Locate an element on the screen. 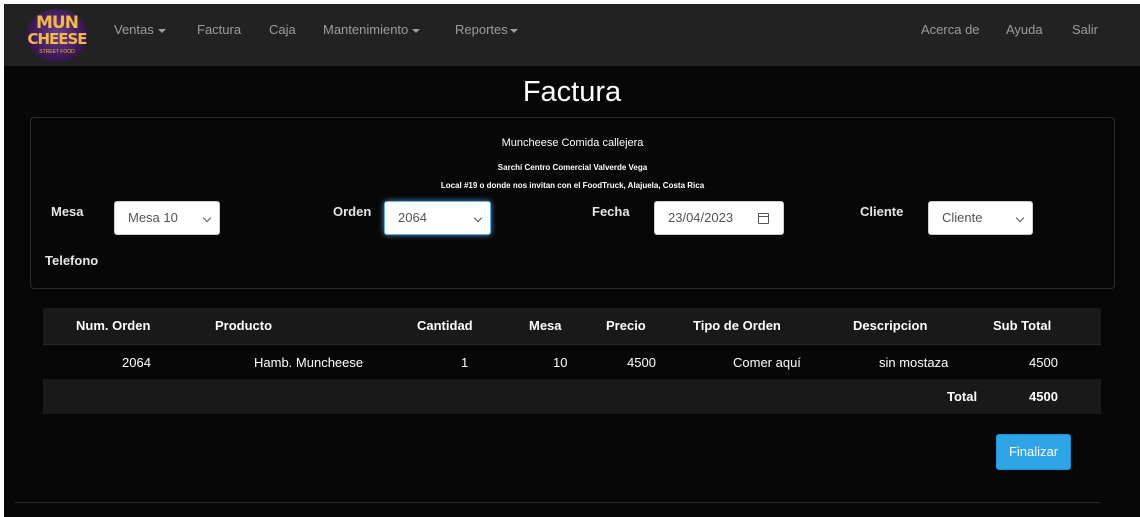 The height and width of the screenshot is (517, 1140). business-address-line1: Sarchí Centro Comercial Valverde Vega is located at coordinates (572, 167).